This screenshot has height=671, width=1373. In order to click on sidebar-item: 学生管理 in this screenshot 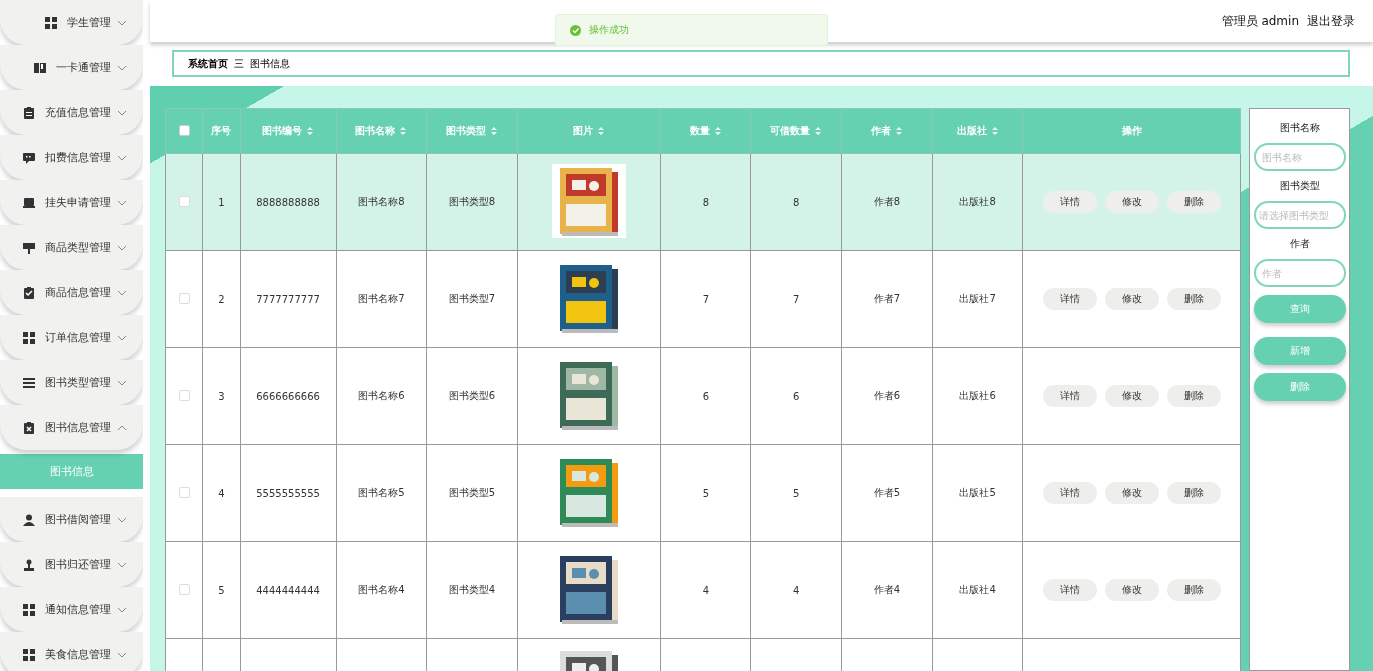, I will do `click(71, 22)`.